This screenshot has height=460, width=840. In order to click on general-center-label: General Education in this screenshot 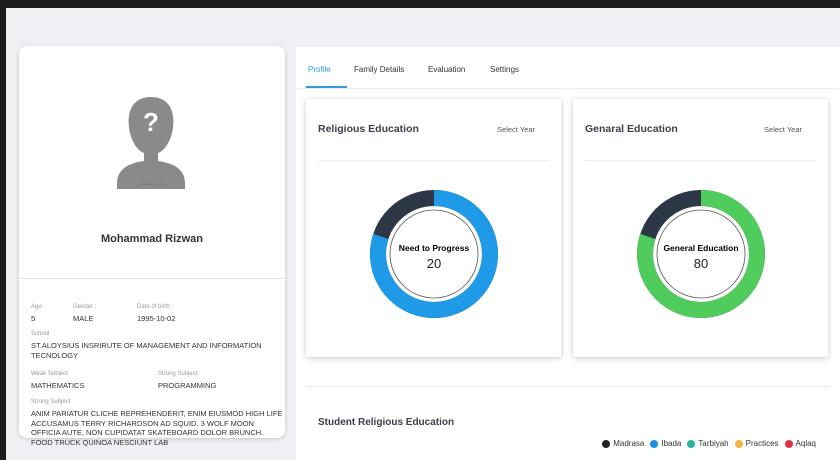, I will do `click(701, 248)`.